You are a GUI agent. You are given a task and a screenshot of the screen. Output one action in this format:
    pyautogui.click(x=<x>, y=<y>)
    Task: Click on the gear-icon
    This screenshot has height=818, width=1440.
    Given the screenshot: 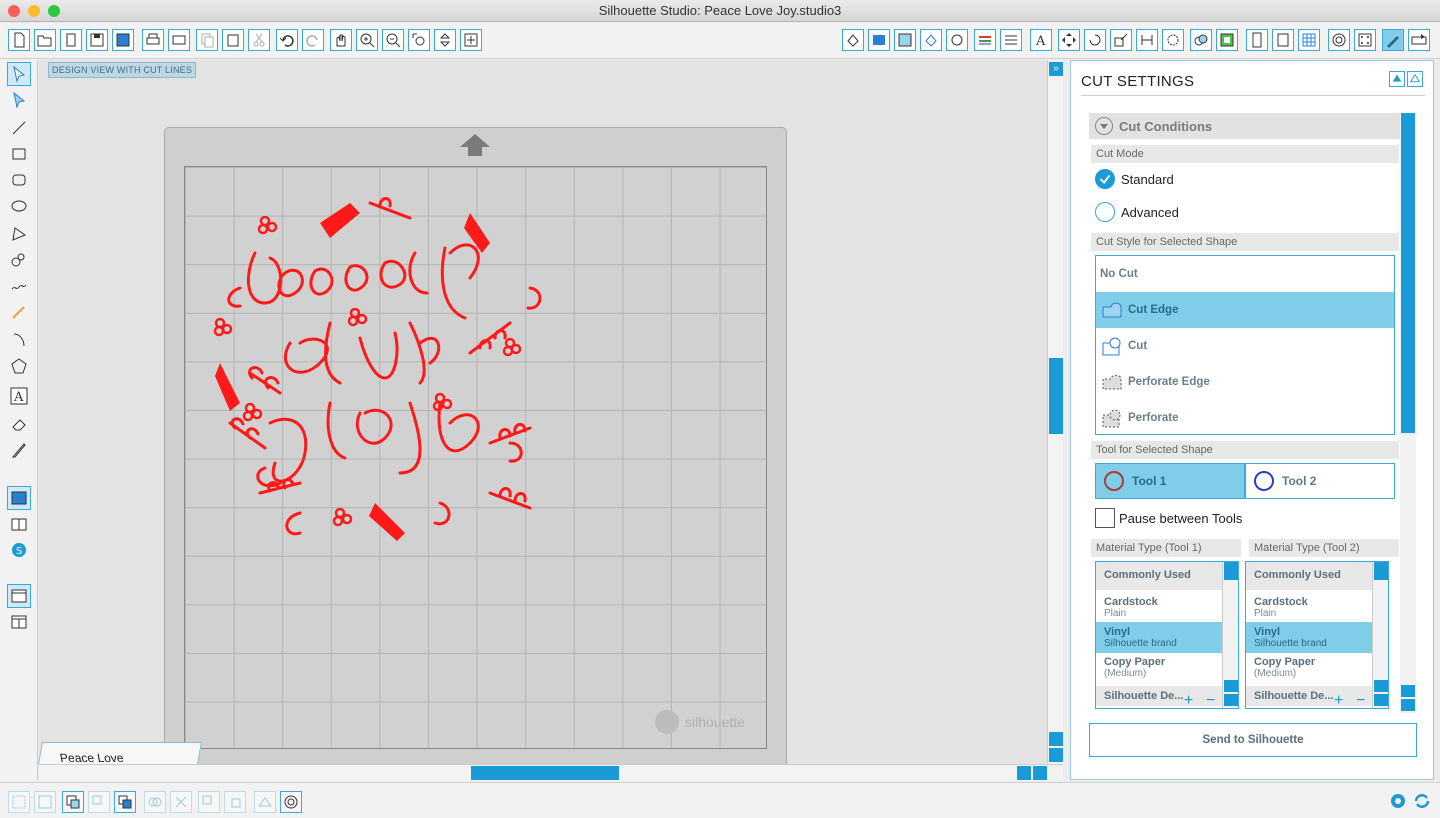 What is the action you would take?
    pyautogui.click(x=1398, y=801)
    